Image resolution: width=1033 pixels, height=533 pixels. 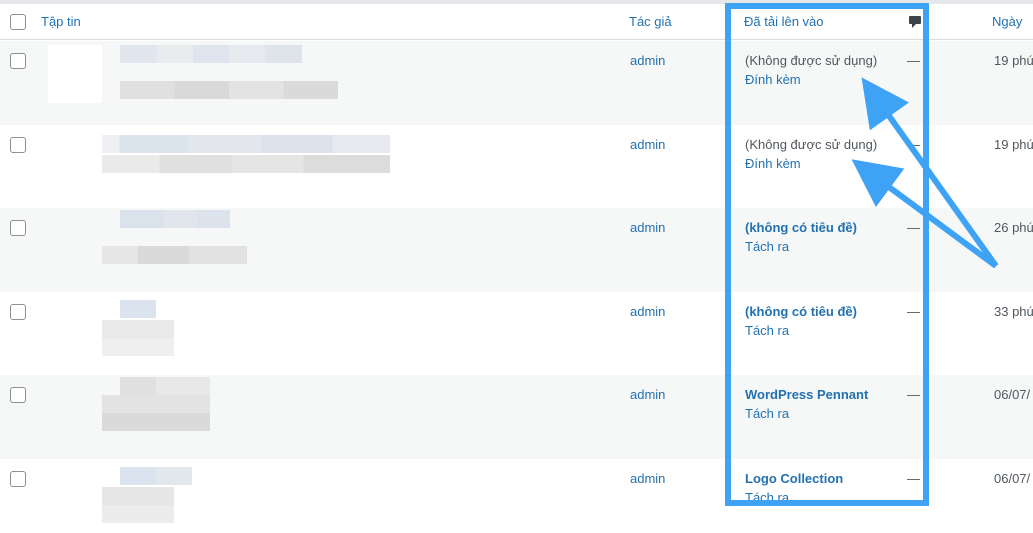 What do you see at coordinates (18, 22) in the screenshot?
I see `select-all-checkbox` at bounding box center [18, 22].